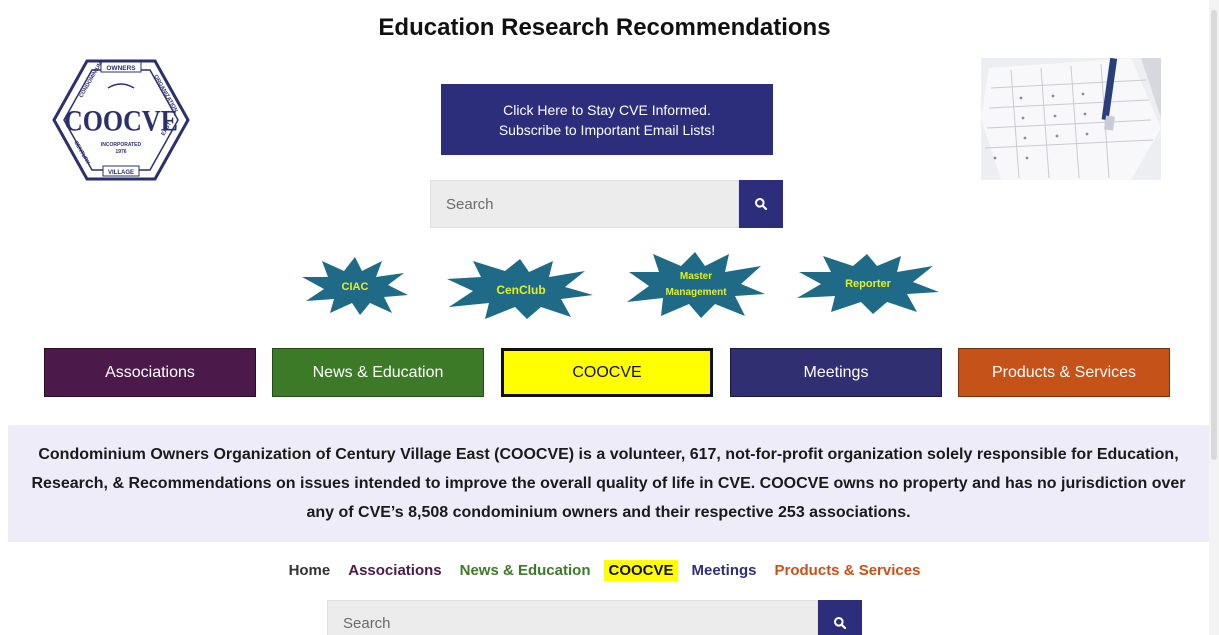  Describe the element at coordinates (572, 617) in the screenshot. I see `search-input-bottom: Search` at that location.